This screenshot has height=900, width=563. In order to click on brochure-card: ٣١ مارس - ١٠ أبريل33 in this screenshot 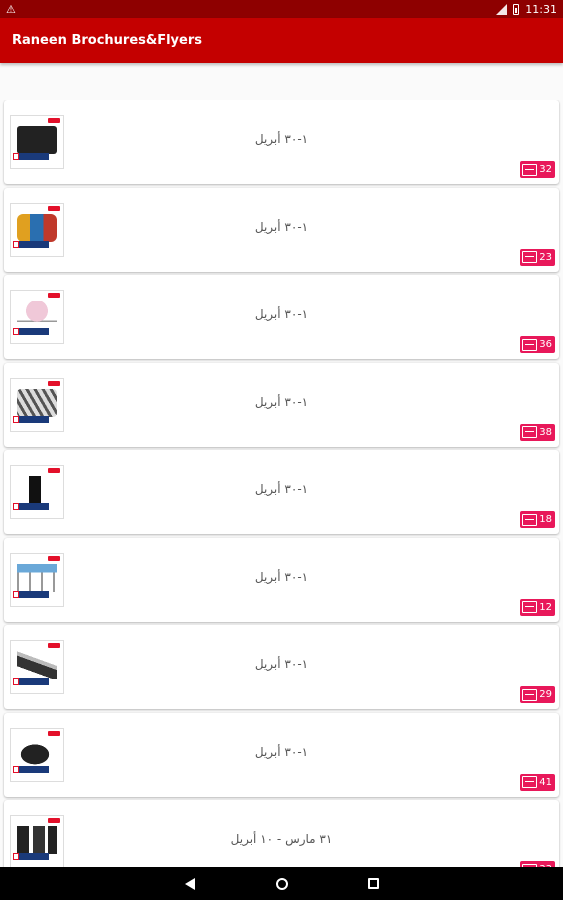, I will do `click(281, 833)`.